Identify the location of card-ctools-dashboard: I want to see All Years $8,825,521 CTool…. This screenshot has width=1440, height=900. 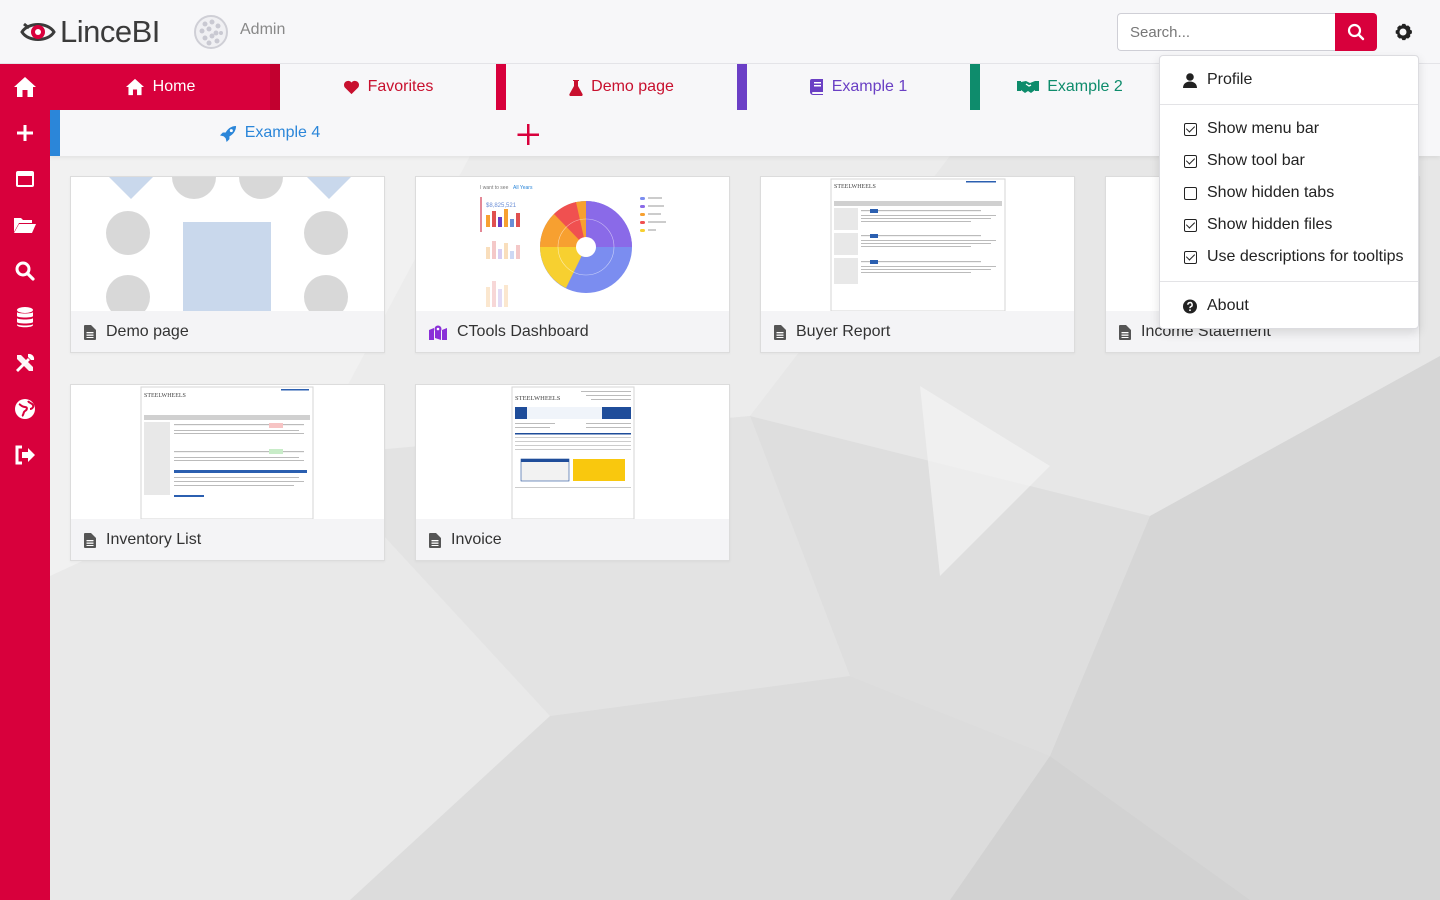
(572, 264).